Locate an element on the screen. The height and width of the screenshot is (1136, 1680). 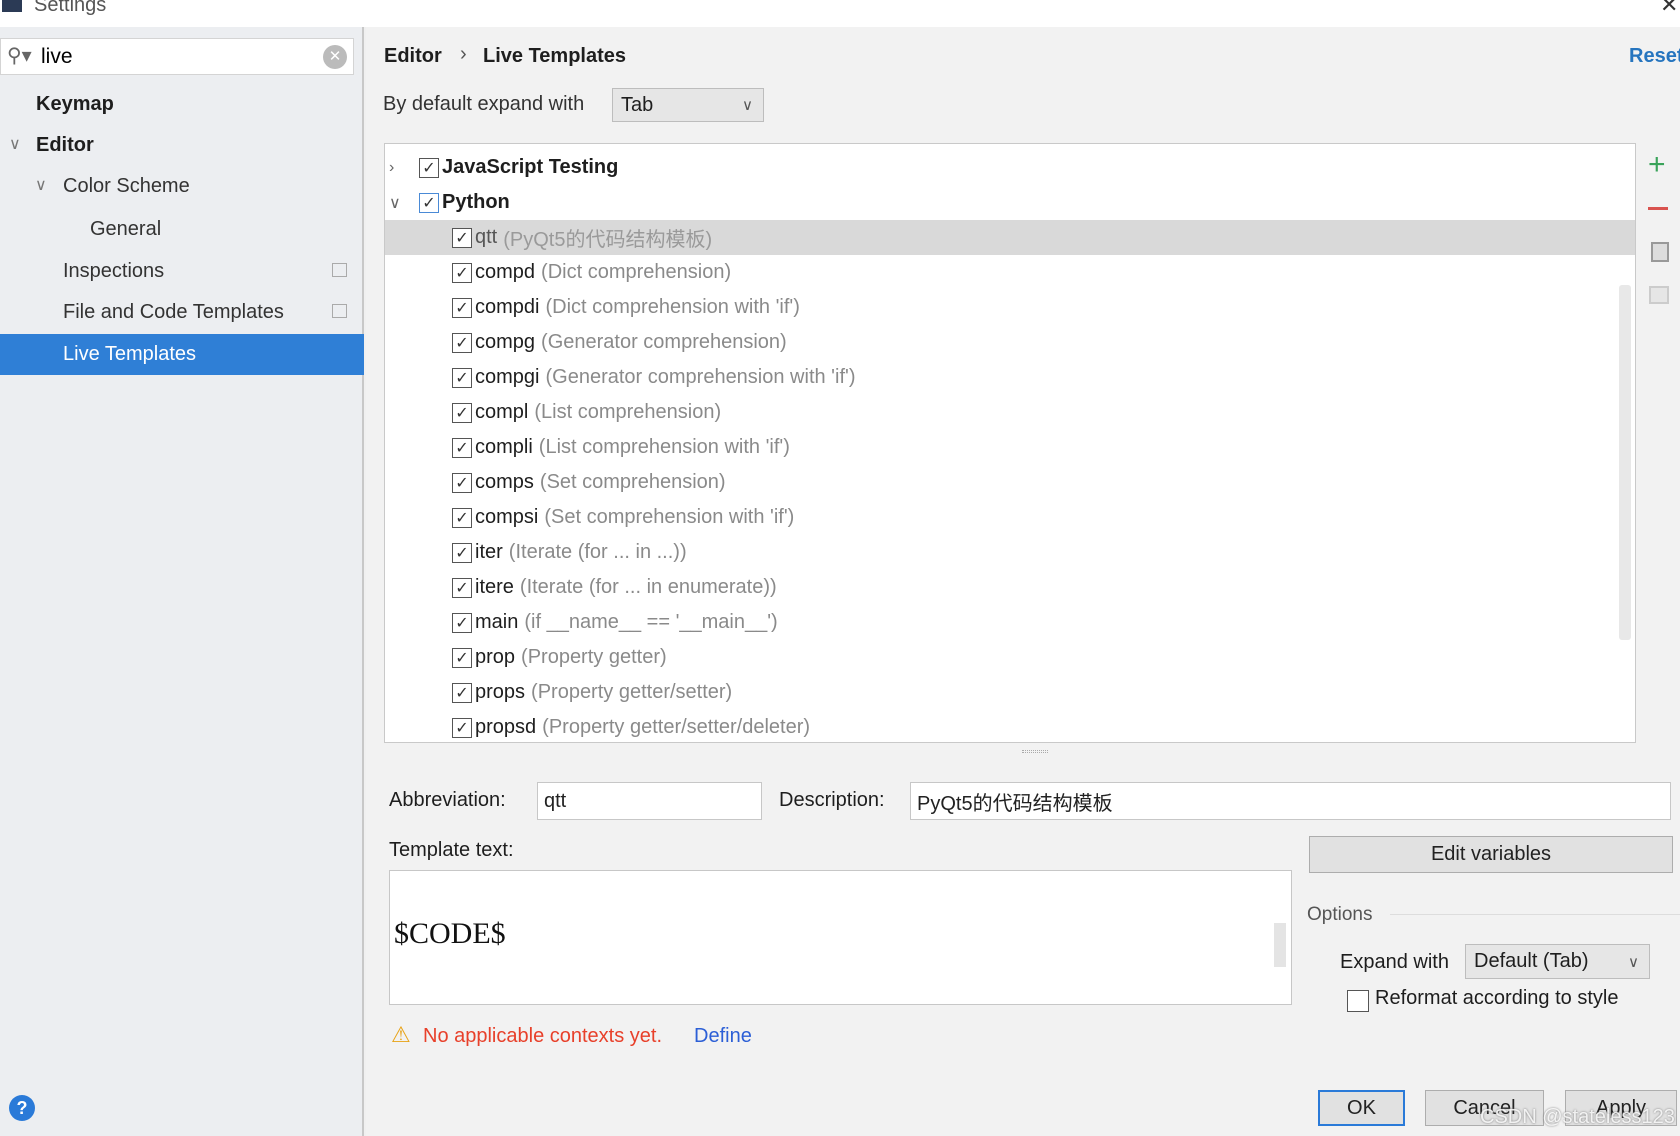
expand-with-dropdown: Default (Tab) ∨ is located at coordinates (1557, 961).